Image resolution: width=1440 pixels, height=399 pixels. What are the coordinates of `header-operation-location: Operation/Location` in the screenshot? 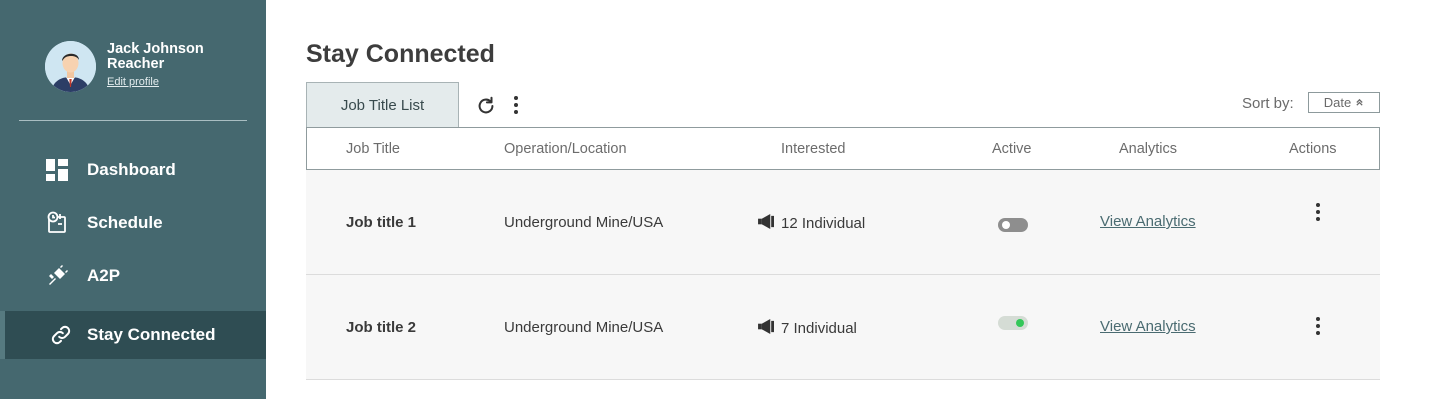 It's located at (565, 149).